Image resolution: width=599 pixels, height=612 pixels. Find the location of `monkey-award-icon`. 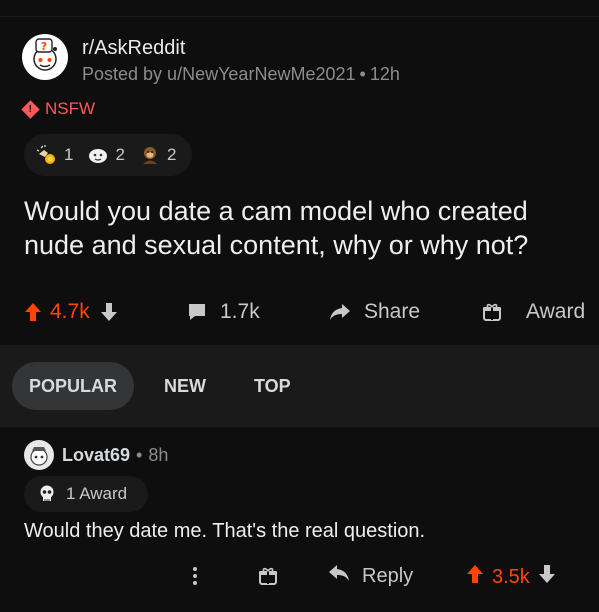

monkey-award-icon is located at coordinates (150, 155).